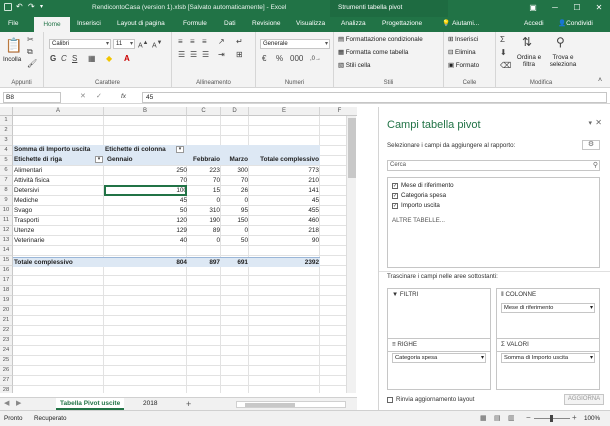  I want to click on borders-icon: ▦, so click(92, 59).